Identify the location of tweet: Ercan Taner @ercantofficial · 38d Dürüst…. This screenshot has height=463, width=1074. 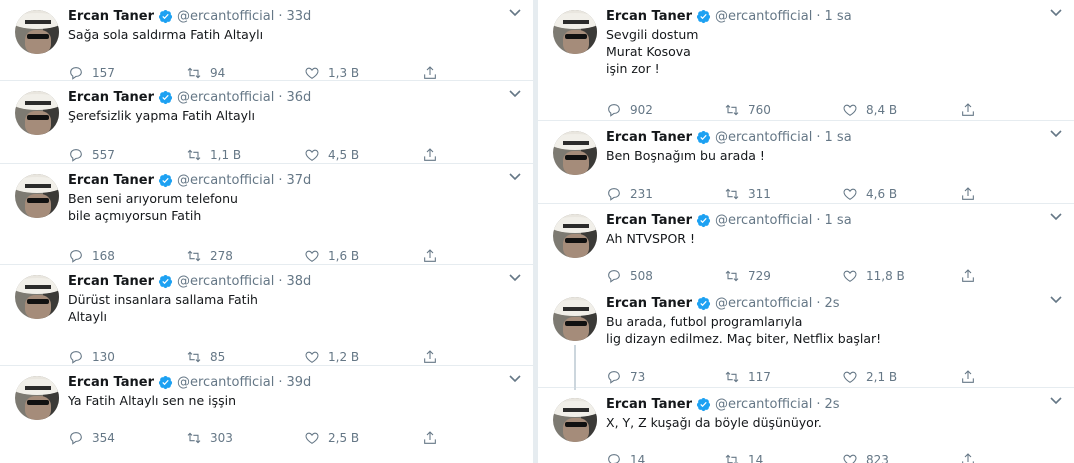
(266, 315).